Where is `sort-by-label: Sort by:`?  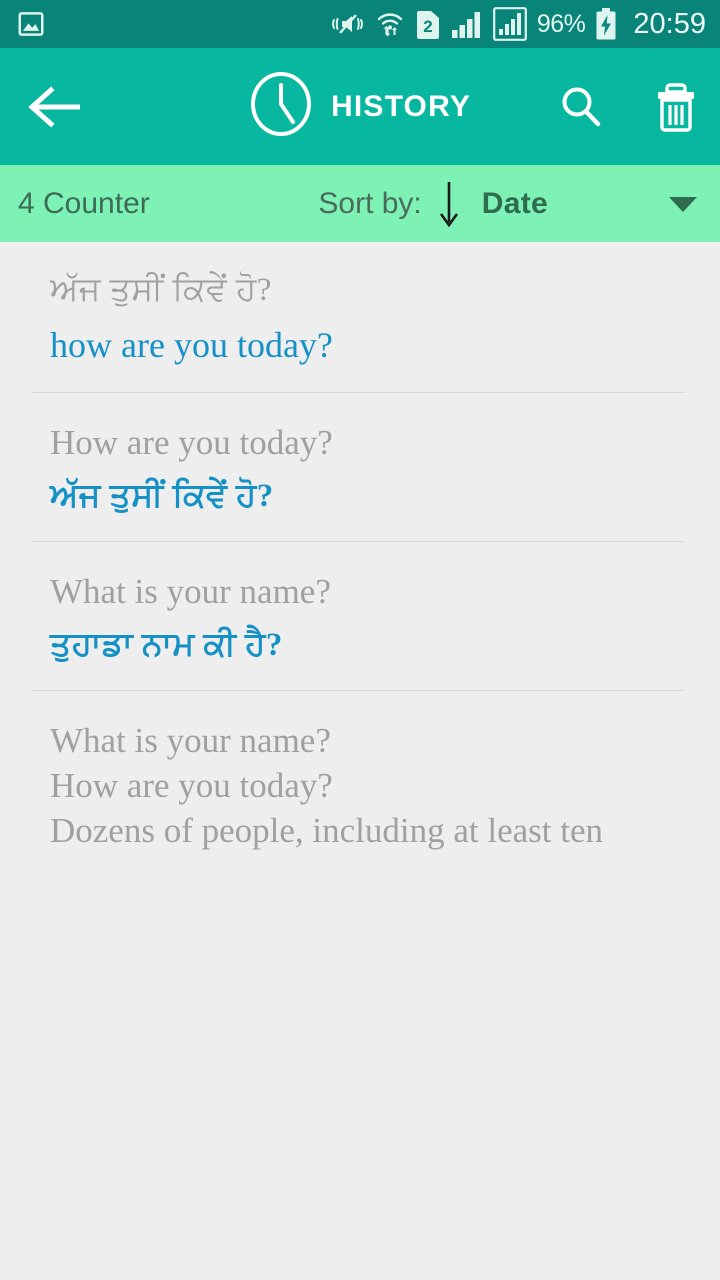 sort-by-label: Sort by: is located at coordinates (370, 203).